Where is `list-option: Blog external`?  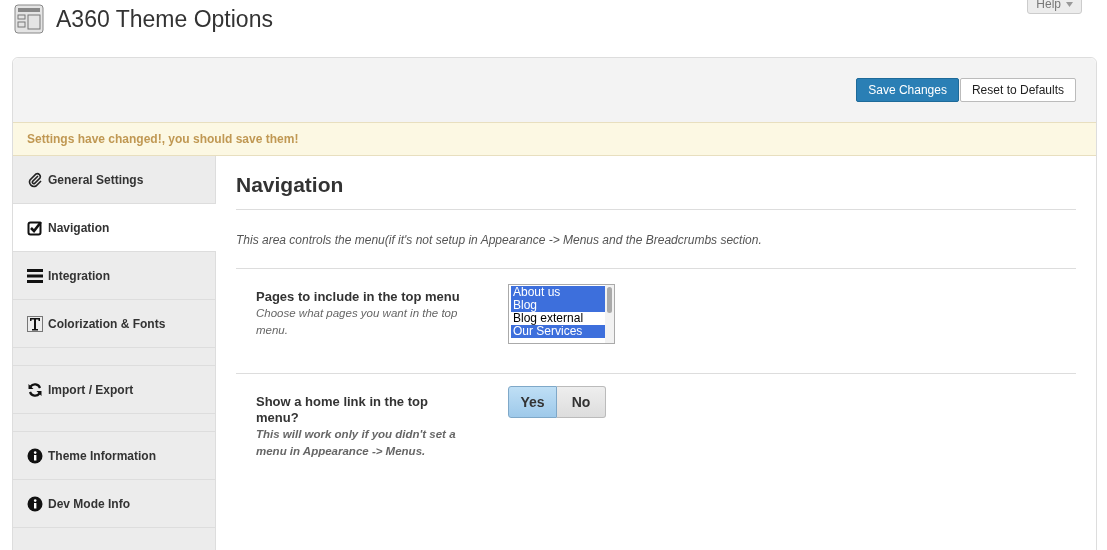 list-option: Blog external is located at coordinates (558, 318).